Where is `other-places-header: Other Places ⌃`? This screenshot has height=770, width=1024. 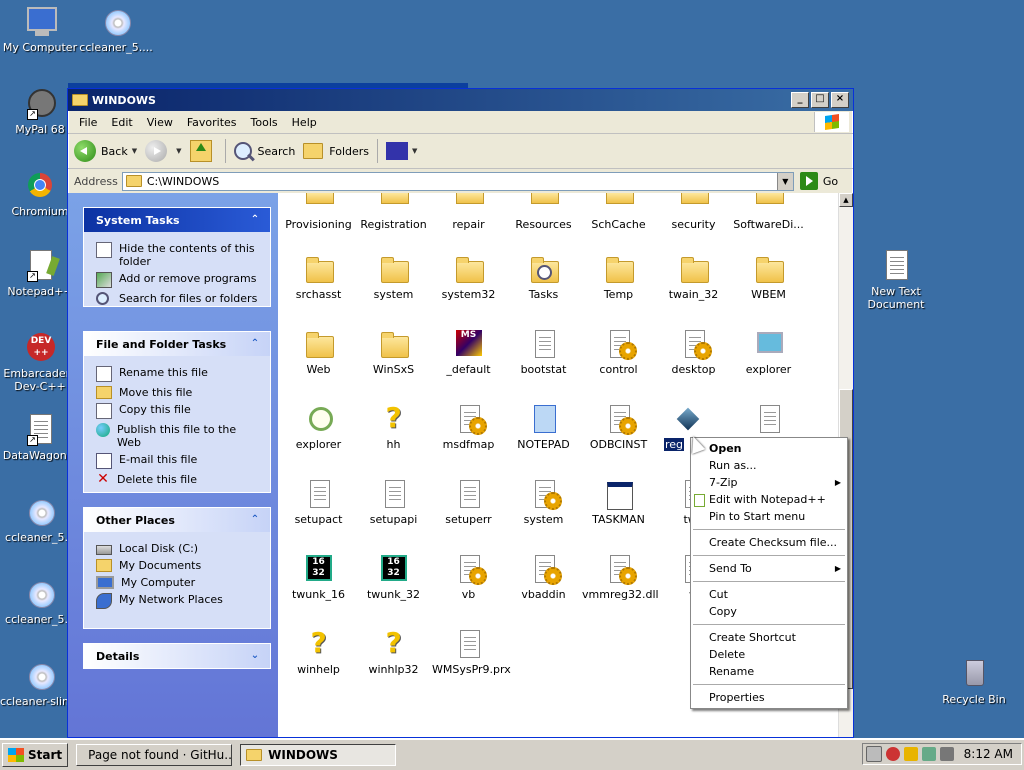 other-places-header: Other Places ⌃ is located at coordinates (177, 520).